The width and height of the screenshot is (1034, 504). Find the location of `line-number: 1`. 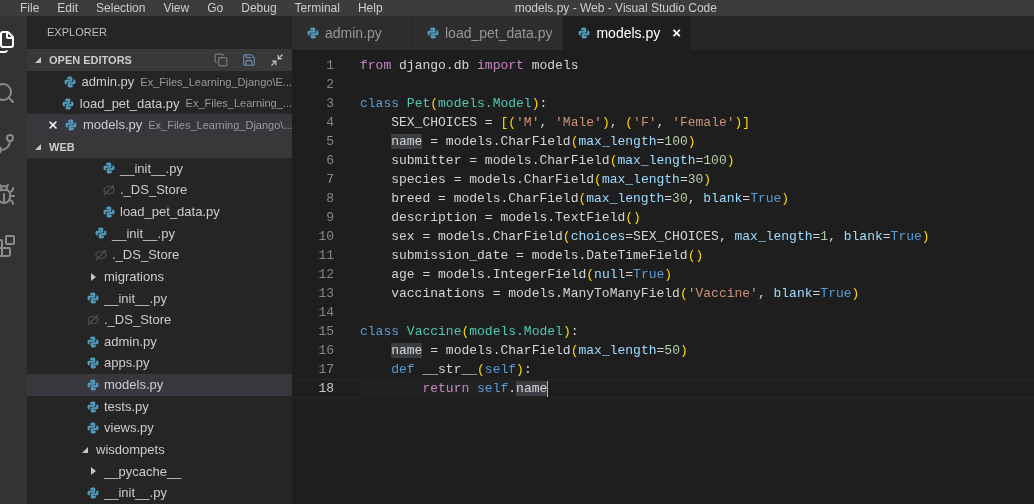

line-number: 1 is located at coordinates (329, 65).